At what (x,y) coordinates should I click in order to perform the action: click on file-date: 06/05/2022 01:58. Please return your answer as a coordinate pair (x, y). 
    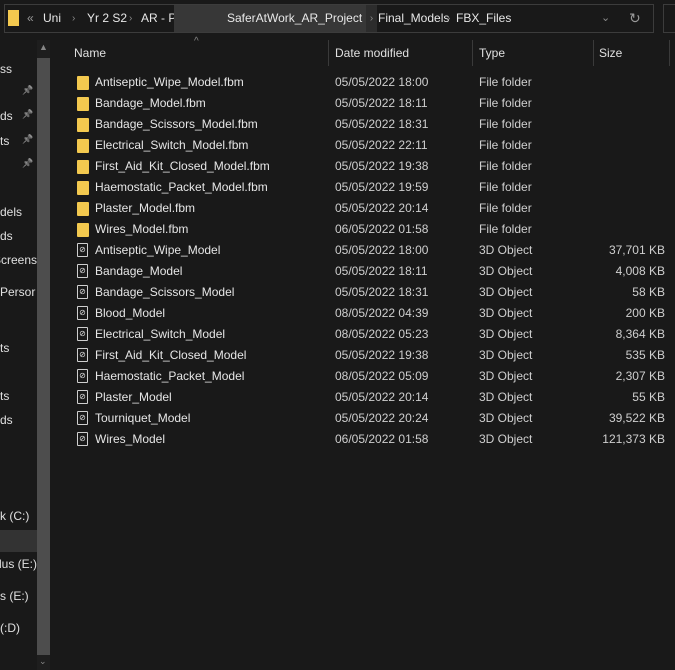
    Looking at the image, I should click on (382, 229).